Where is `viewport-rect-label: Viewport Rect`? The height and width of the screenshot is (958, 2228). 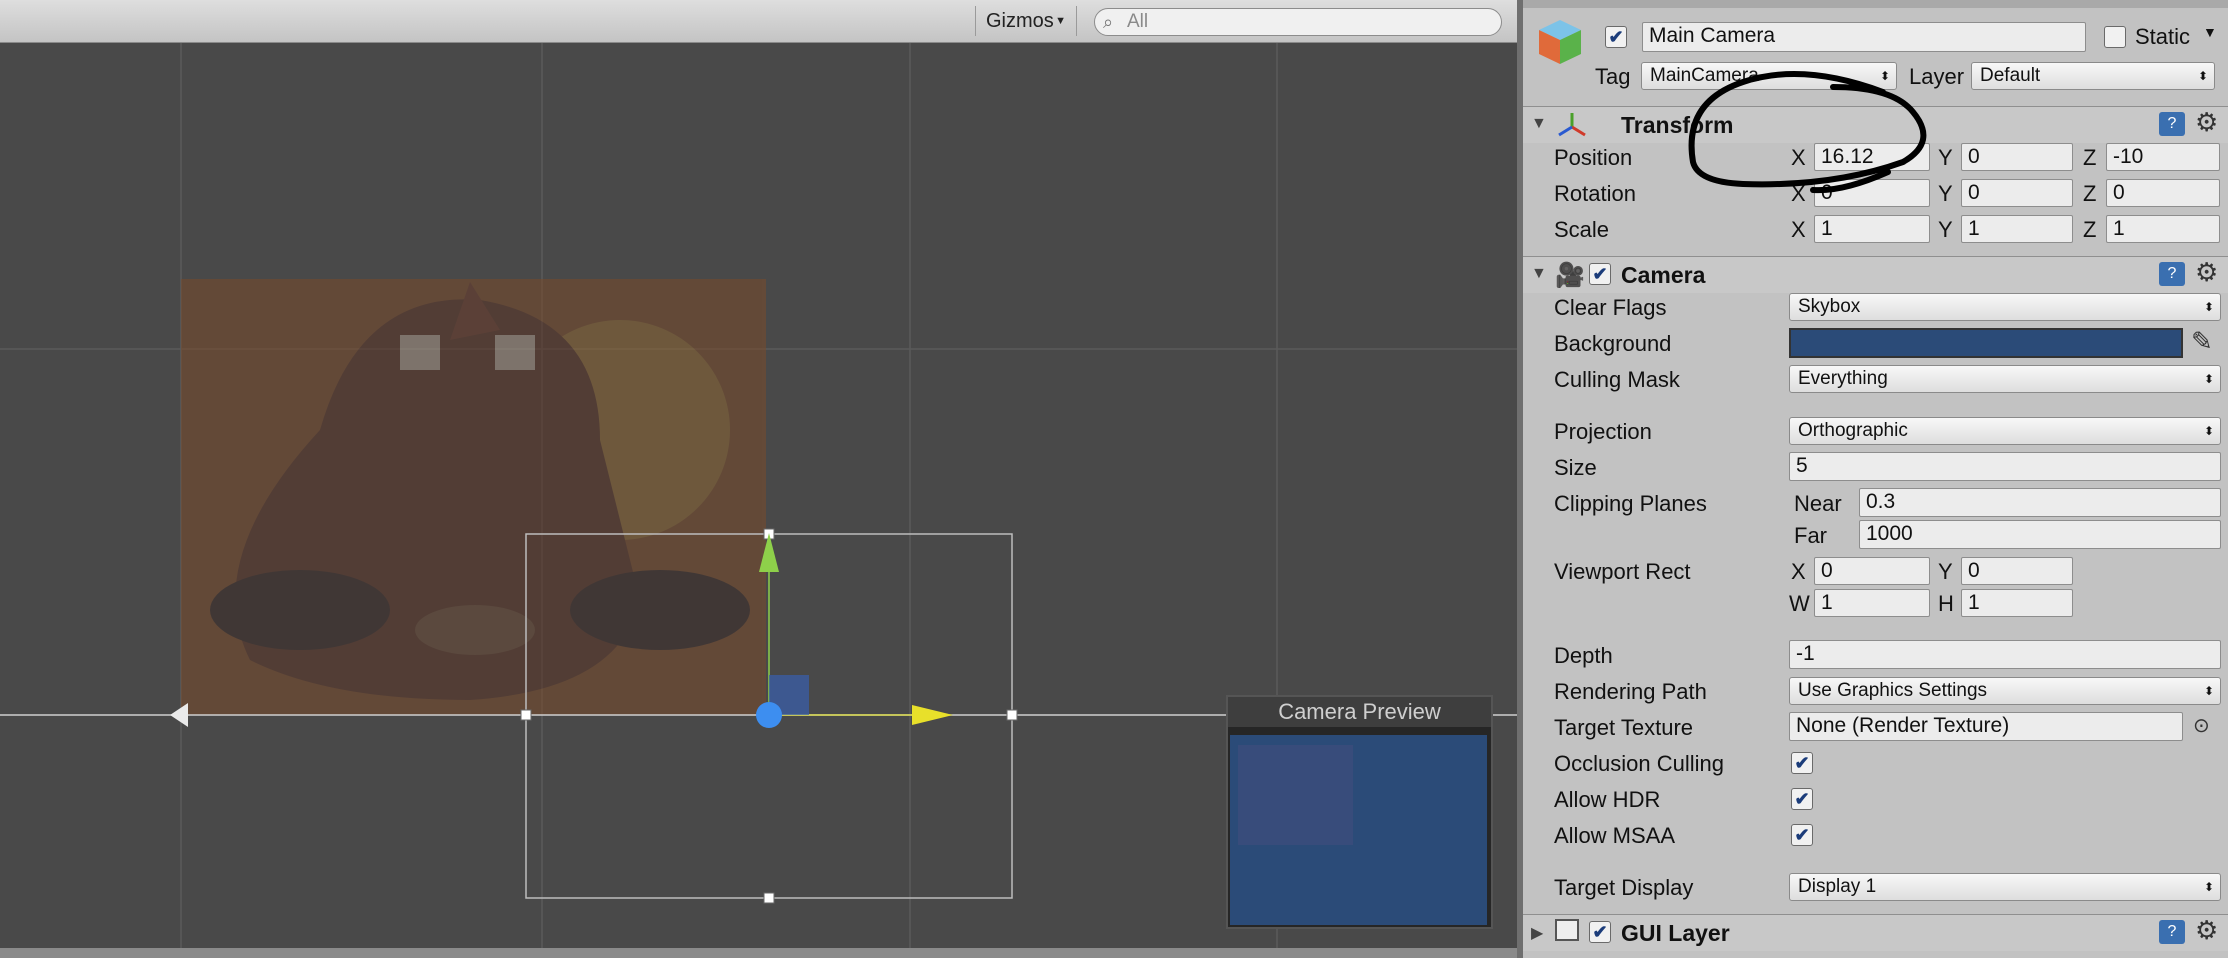
viewport-rect-label: Viewport Rect is located at coordinates (1622, 571).